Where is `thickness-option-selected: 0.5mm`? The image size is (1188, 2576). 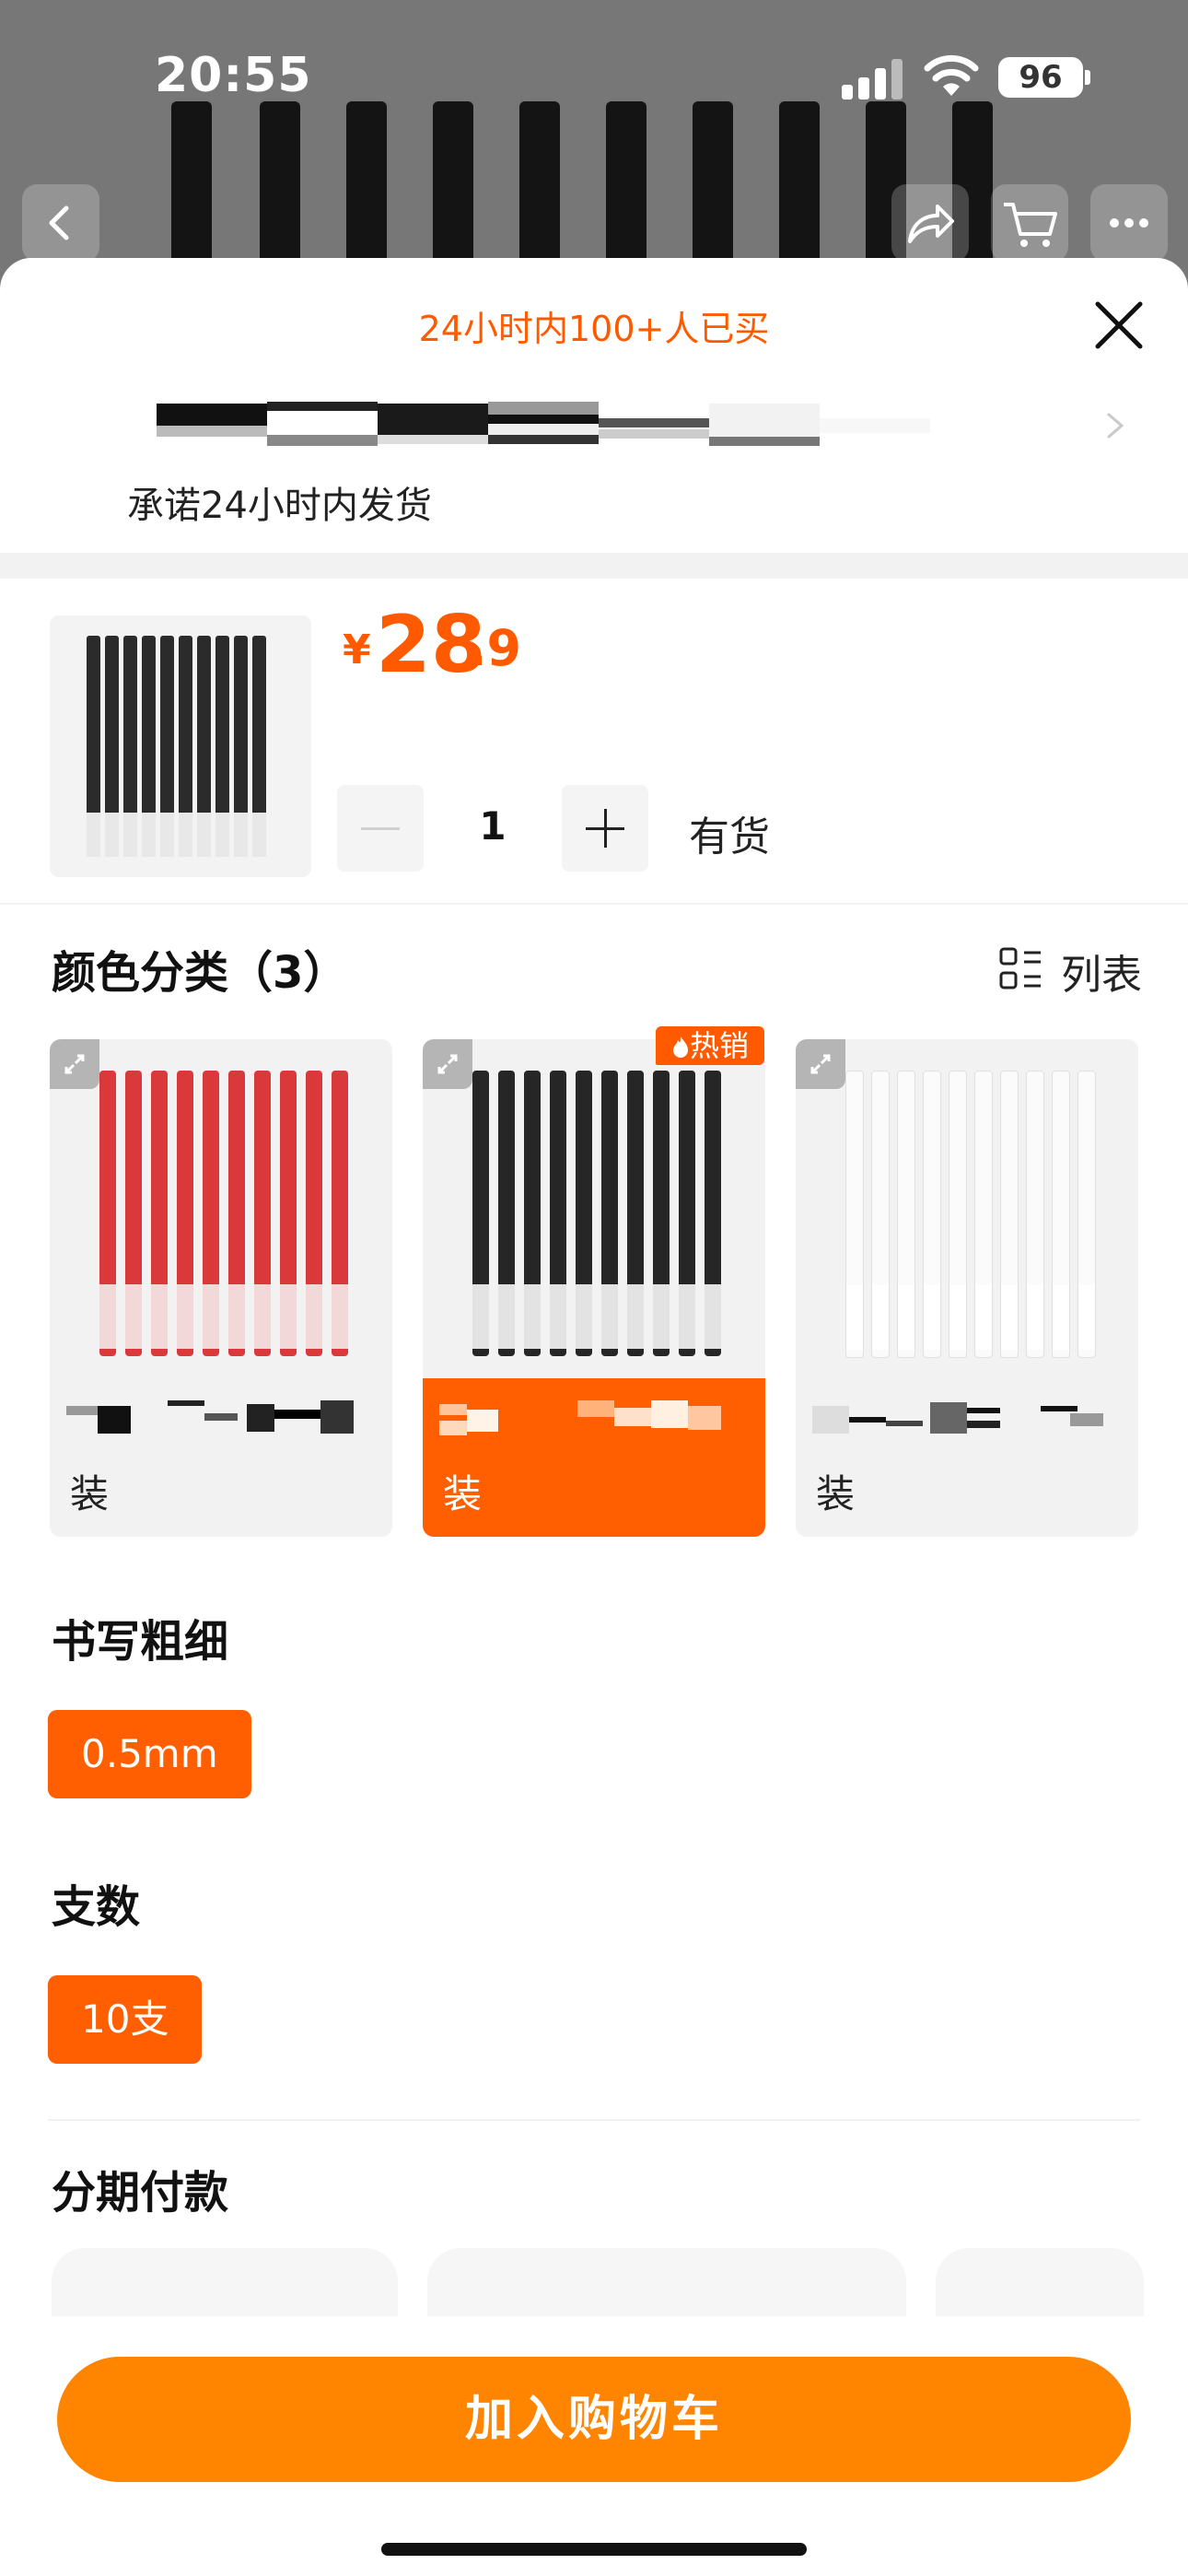 thickness-option-selected: 0.5mm is located at coordinates (149, 1754).